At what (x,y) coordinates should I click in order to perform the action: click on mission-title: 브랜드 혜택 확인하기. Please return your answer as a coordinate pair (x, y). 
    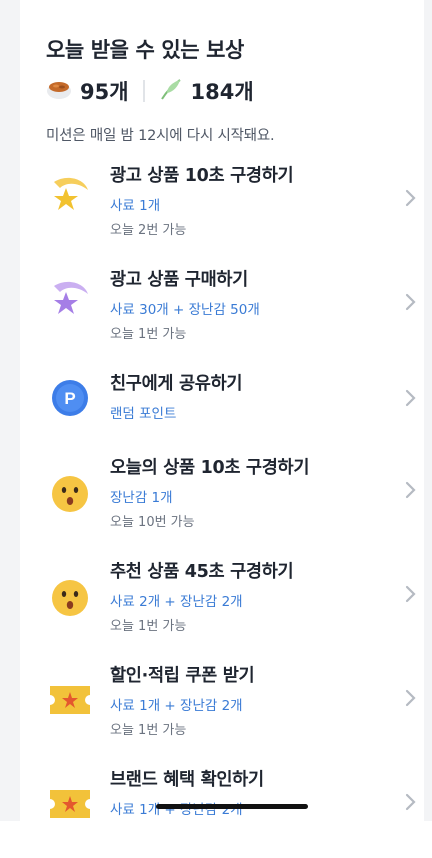
    Looking at the image, I should click on (187, 780).